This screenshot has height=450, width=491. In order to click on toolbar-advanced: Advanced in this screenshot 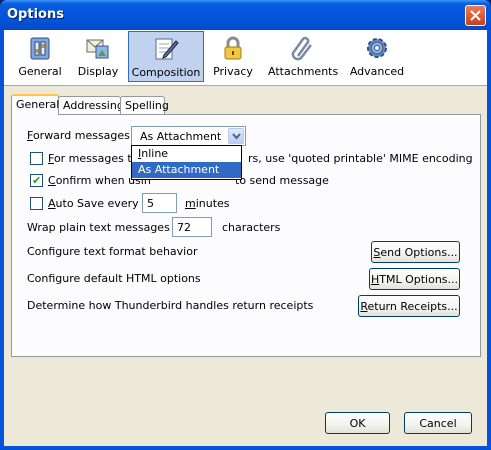, I will do `click(377, 56)`.